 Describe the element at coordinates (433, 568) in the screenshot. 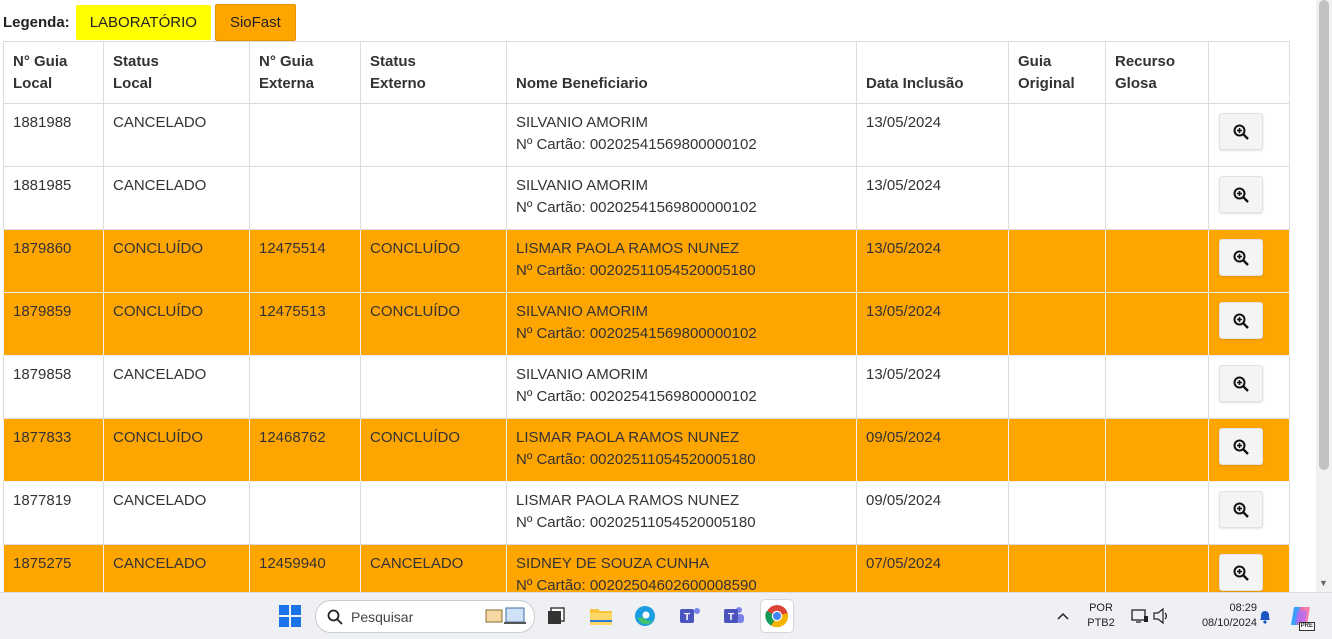

I see `cell-status-externo: CANCELADO` at that location.